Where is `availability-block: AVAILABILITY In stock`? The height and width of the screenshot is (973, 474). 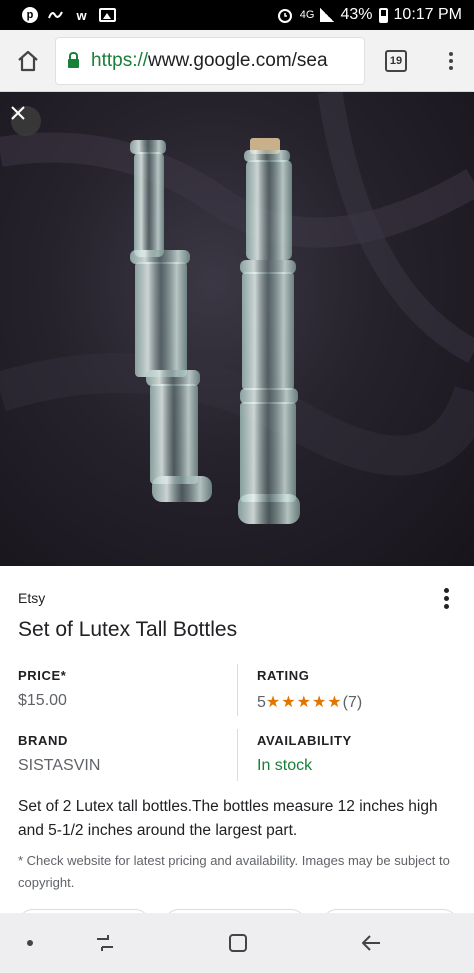
availability-block: AVAILABILITY In stock is located at coordinates (304, 754).